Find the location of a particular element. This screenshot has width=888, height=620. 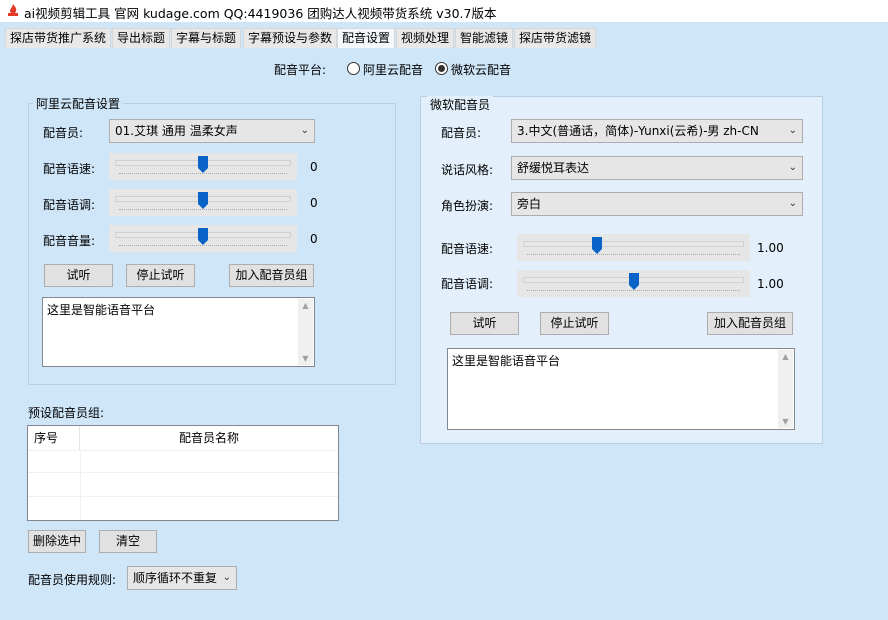

aliyun-voice-select: 01.艾琪 通用 温柔女声 ⌄ is located at coordinates (212, 131).